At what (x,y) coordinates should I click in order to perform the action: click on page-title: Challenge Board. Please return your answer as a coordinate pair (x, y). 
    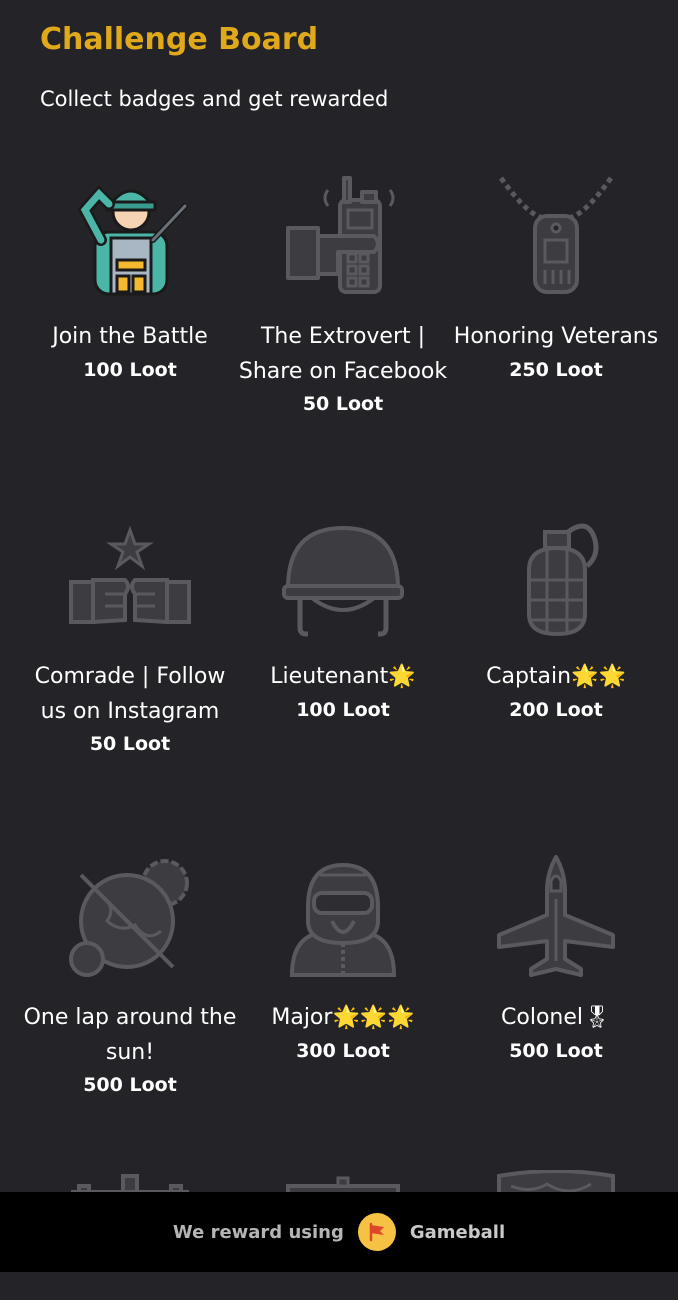
    Looking at the image, I should click on (179, 39).